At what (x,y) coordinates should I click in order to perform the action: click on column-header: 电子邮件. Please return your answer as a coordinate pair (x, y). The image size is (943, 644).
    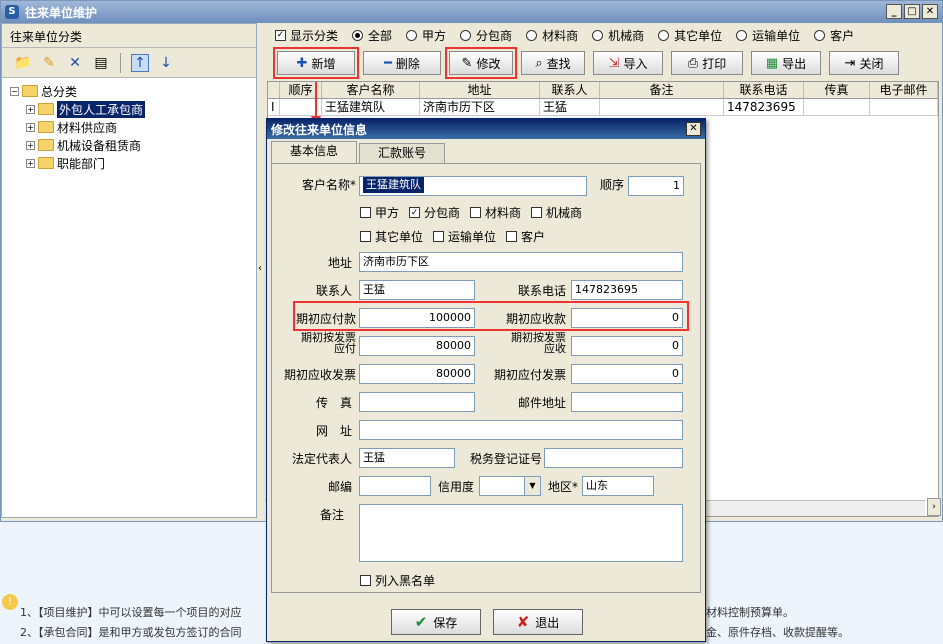
    Looking at the image, I should click on (904, 90).